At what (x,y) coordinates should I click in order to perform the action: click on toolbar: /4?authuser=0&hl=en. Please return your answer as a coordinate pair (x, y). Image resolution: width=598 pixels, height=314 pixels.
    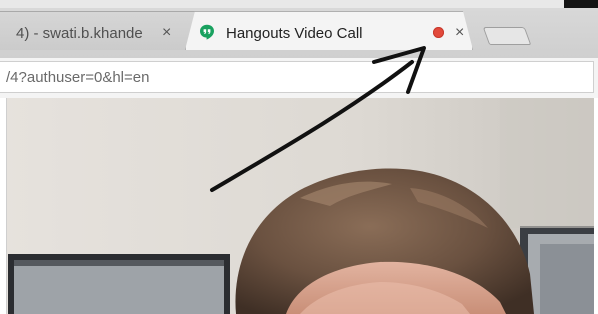
    Looking at the image, I should click on (299, 78).